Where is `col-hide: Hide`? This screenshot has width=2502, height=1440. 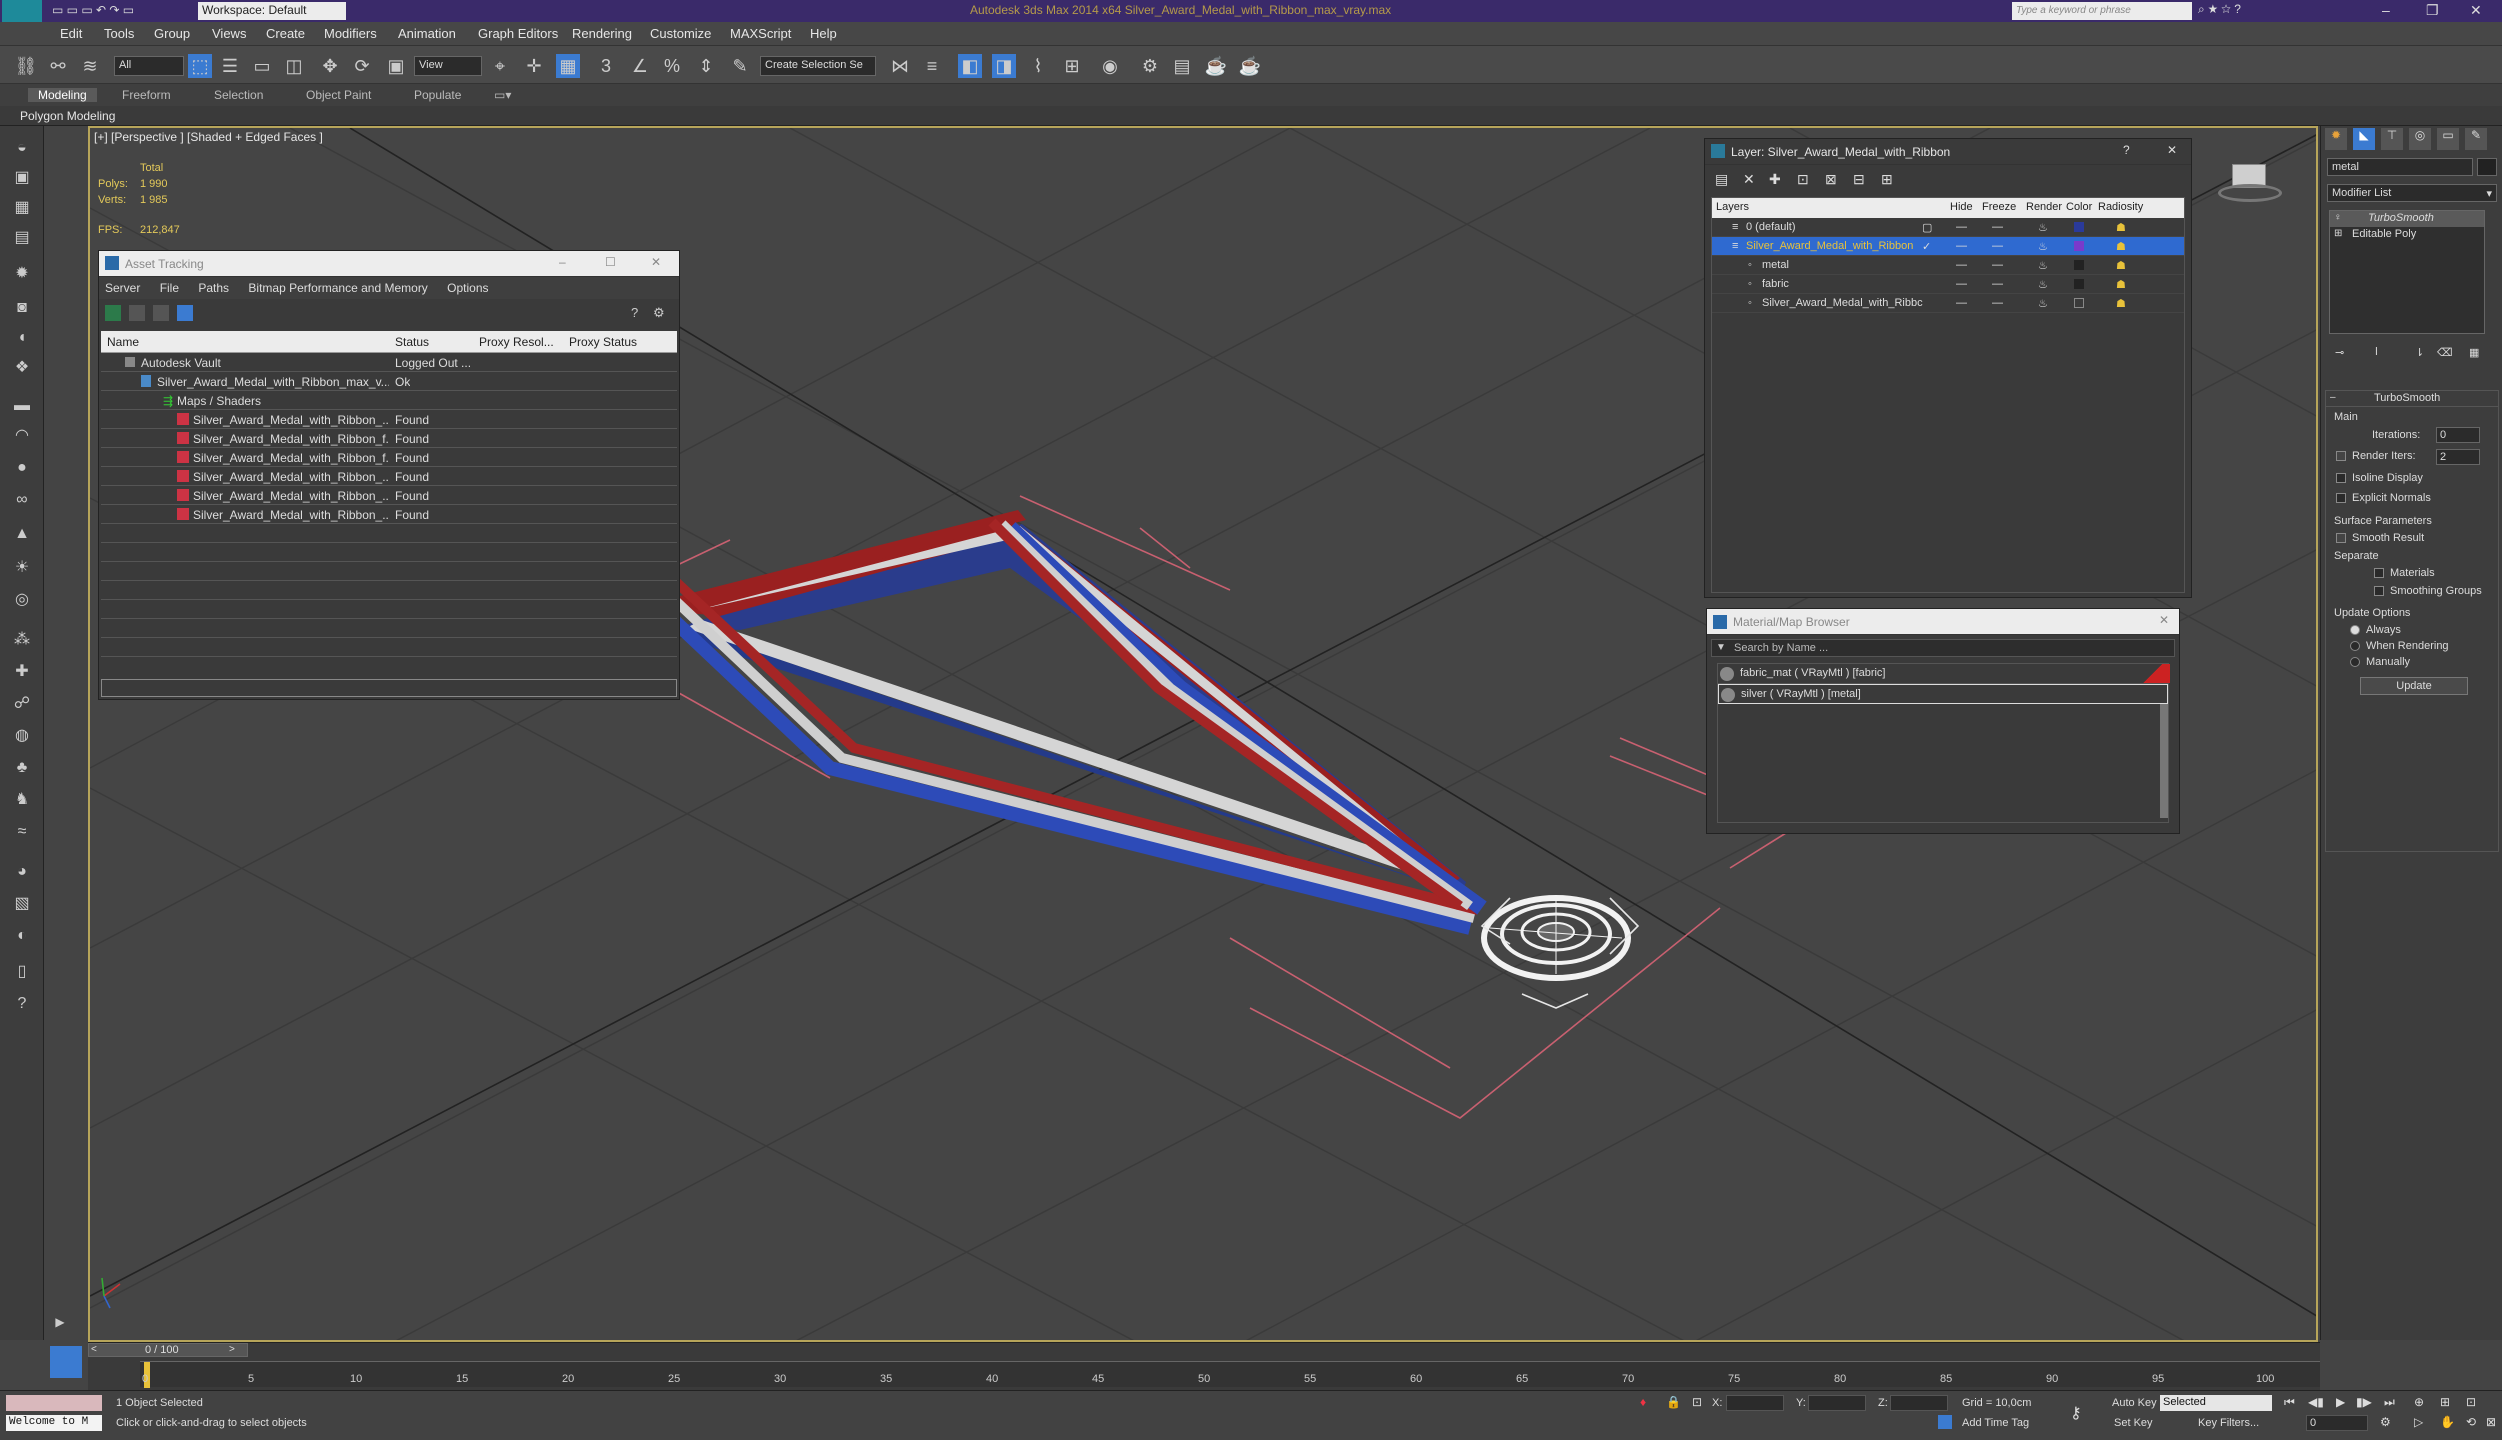 col-hide: Hide is located at coordinates (1961, 207).